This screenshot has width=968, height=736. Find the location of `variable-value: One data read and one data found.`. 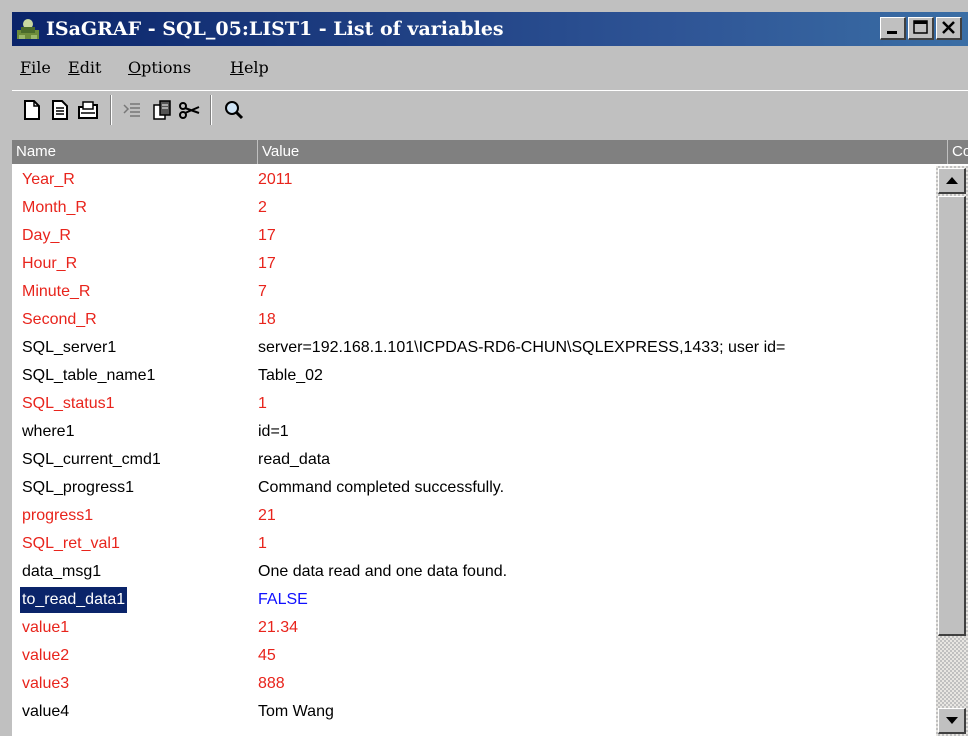

variable-value: One data read and one data found. is located at coordinates (597, 572).